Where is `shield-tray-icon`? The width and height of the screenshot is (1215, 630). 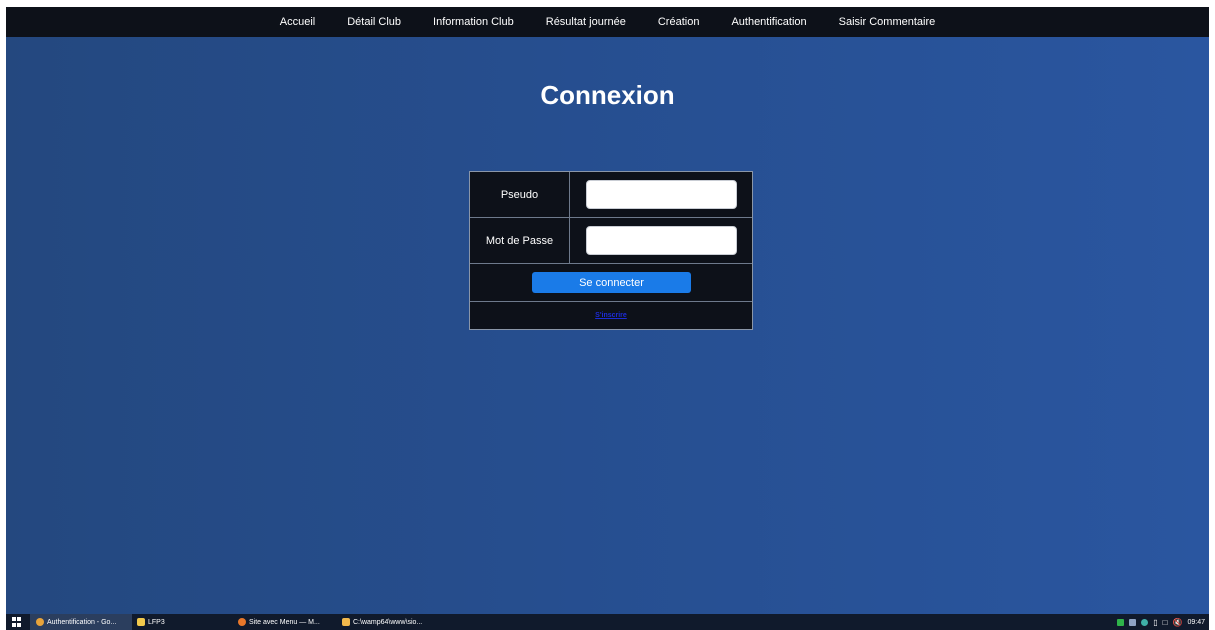
shield-tray-icon is located at coordinates (1145, 622).